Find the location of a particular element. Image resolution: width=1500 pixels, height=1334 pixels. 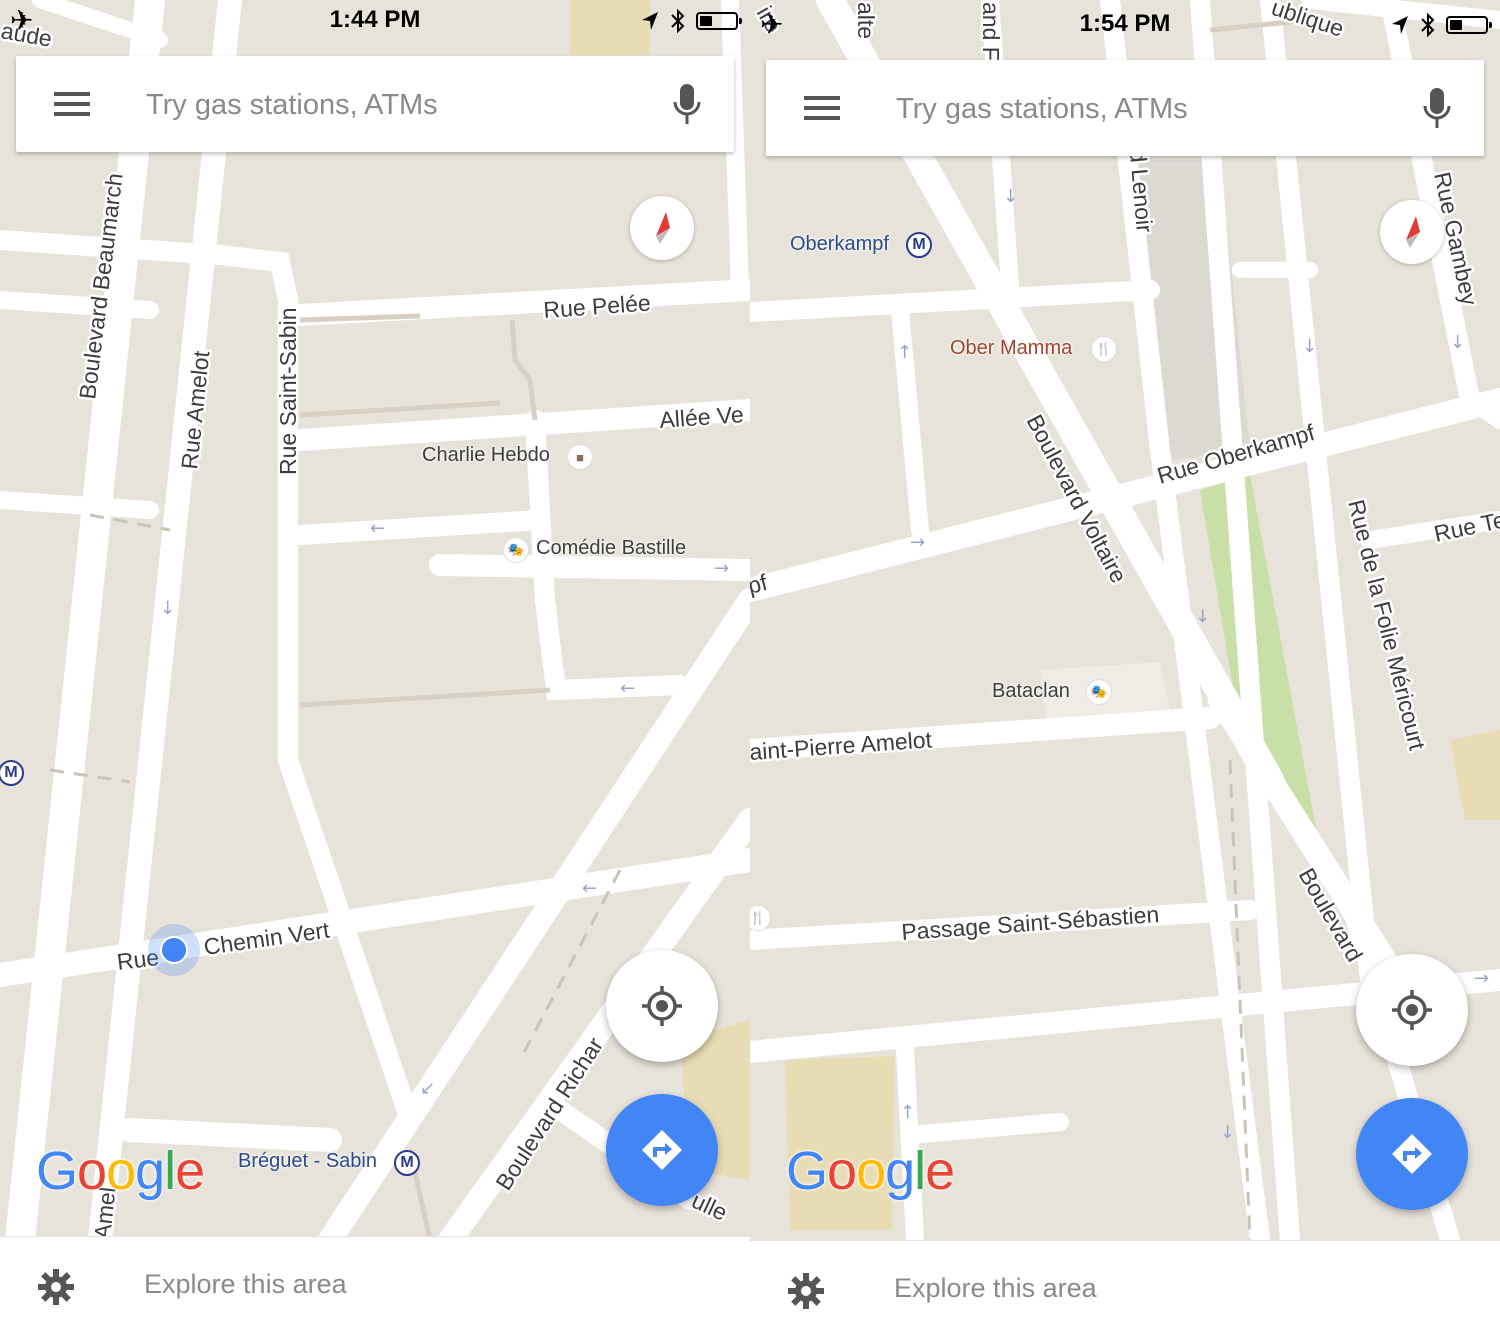

status-time: 1:54 PM is located at coordinates (1125, 23).